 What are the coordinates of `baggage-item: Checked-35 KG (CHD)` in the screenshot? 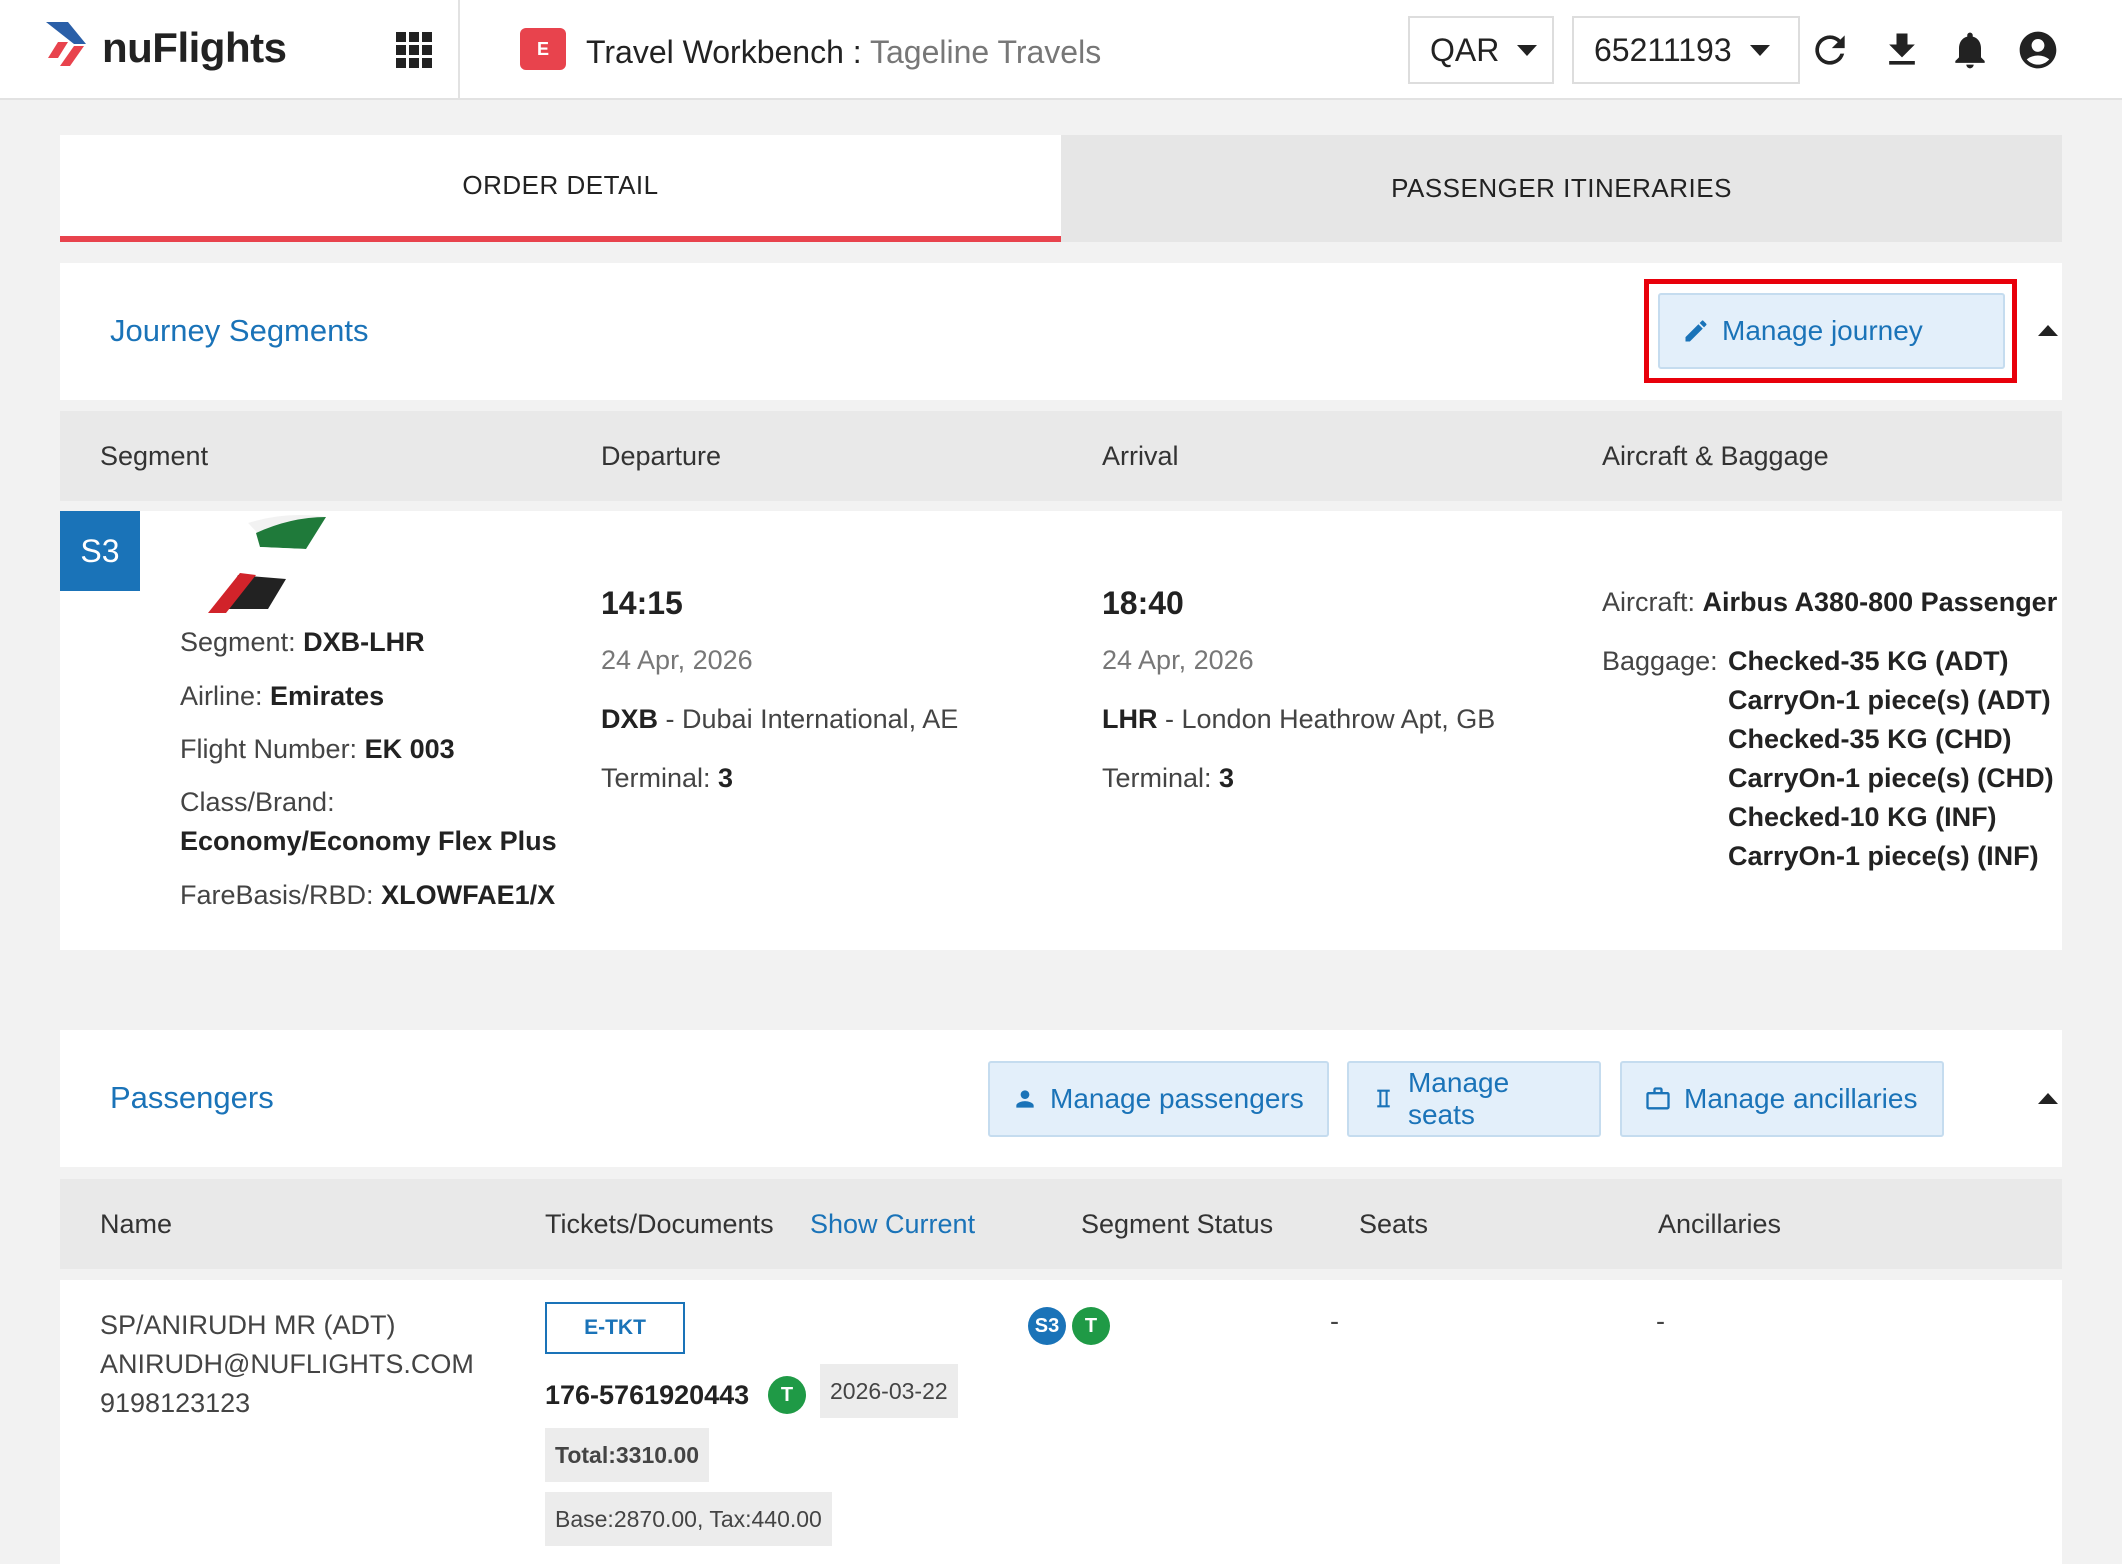 It's located at (1870, 739).